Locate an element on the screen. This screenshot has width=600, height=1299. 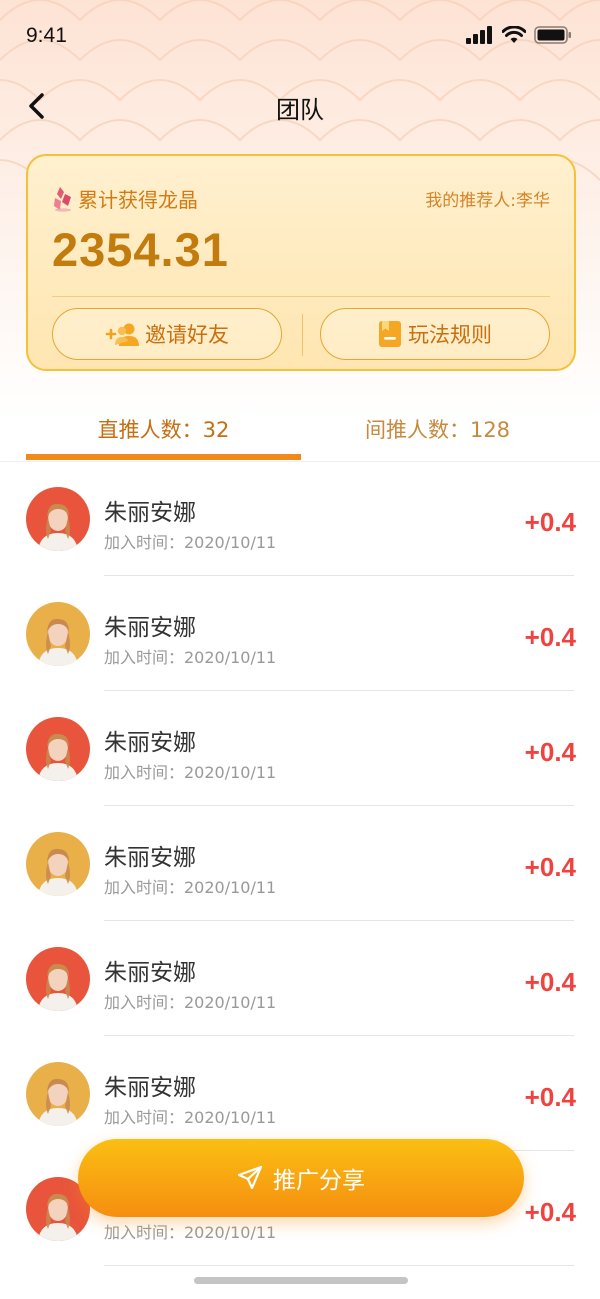
signal-icon is located at coordinates (479, 35).